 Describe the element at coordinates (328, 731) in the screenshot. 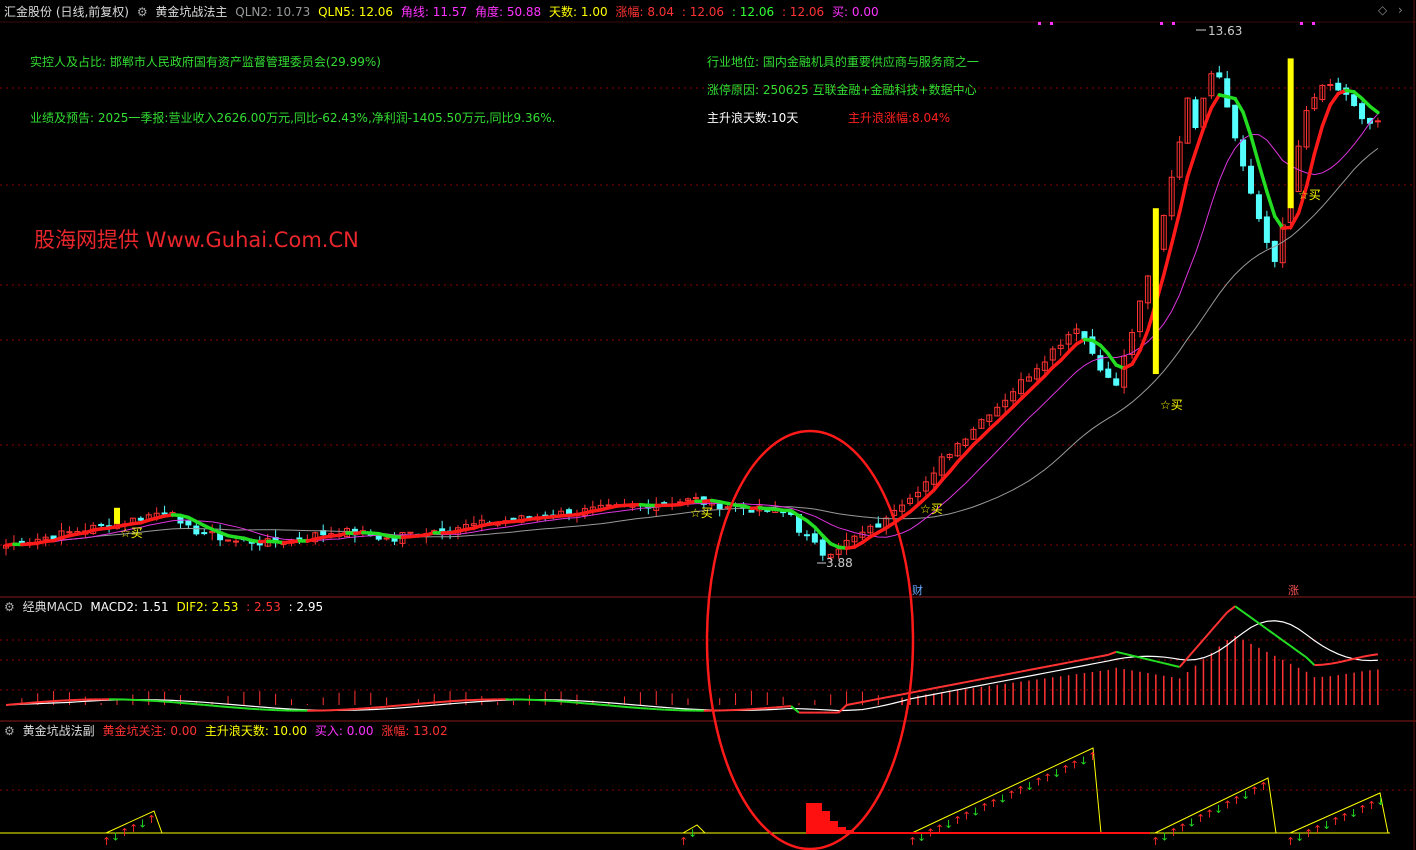

I see `buy-label: 买入:` at that location.